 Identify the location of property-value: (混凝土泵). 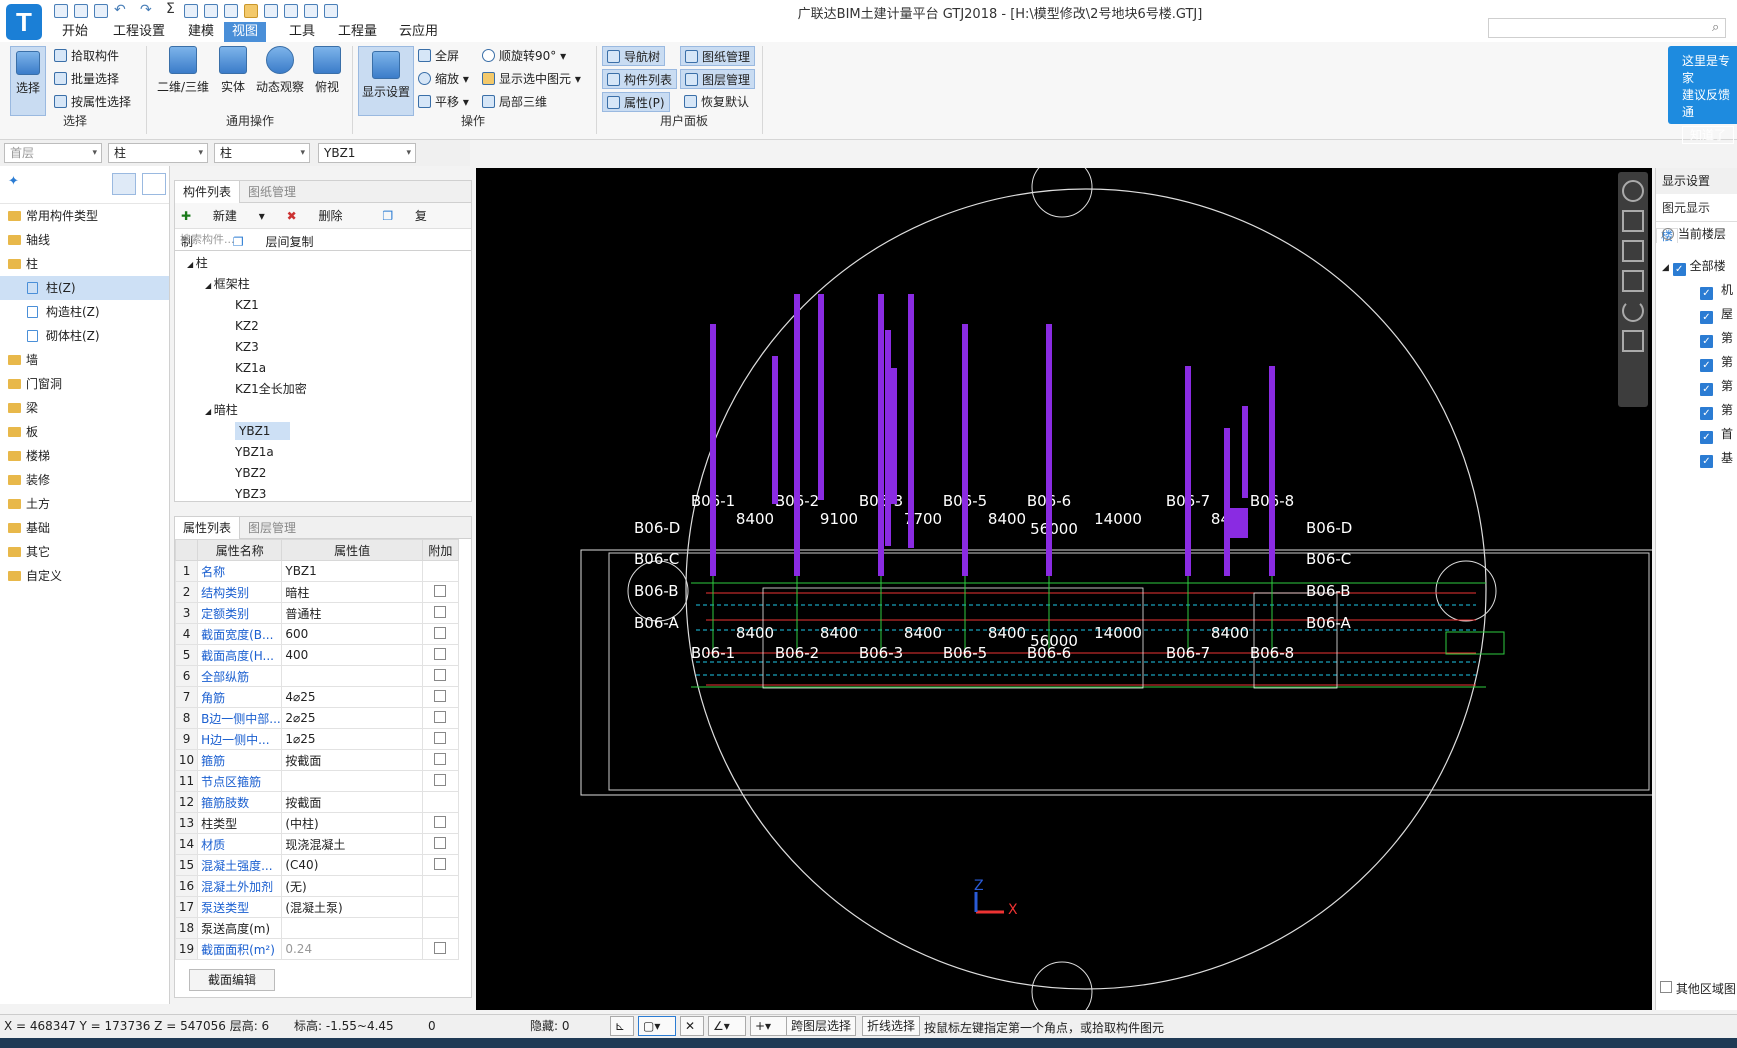
(352, 907).